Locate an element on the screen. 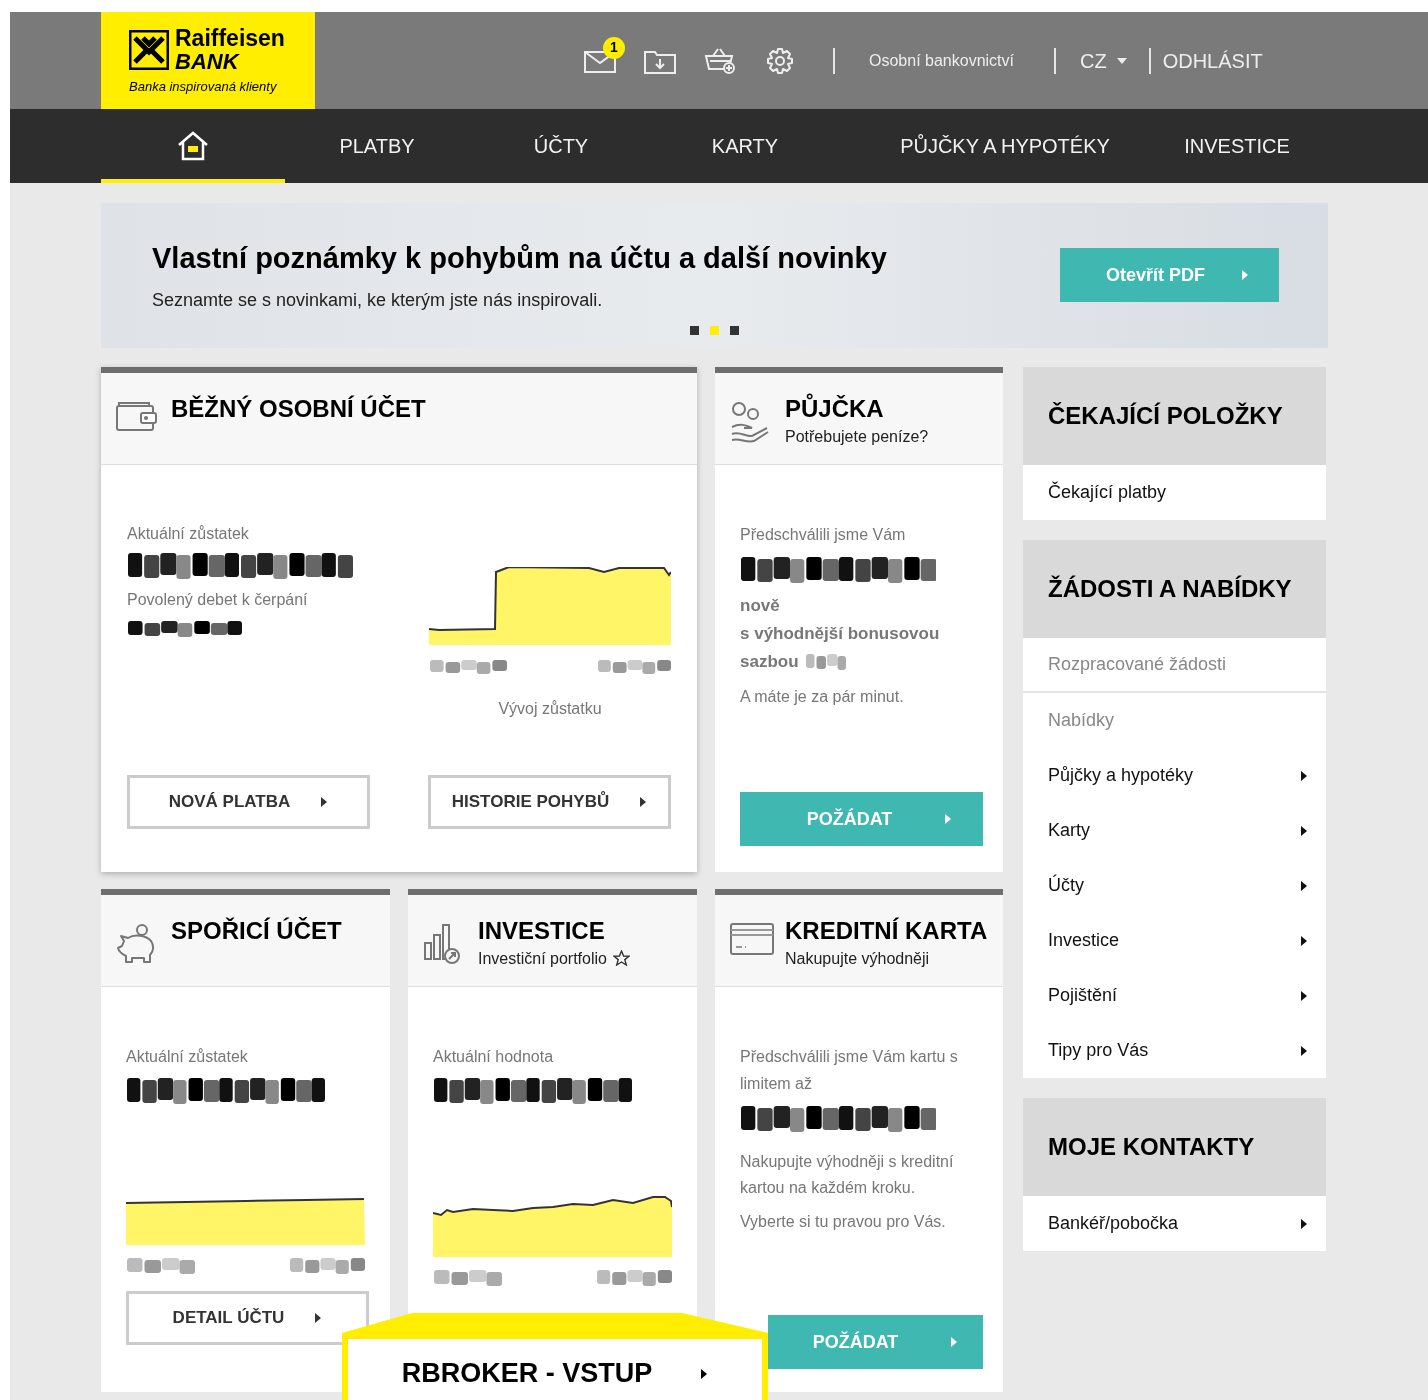 The height and width of the screenshot is (1400, 1428). offer-text: sazbou is located at coordinates (769, 662).